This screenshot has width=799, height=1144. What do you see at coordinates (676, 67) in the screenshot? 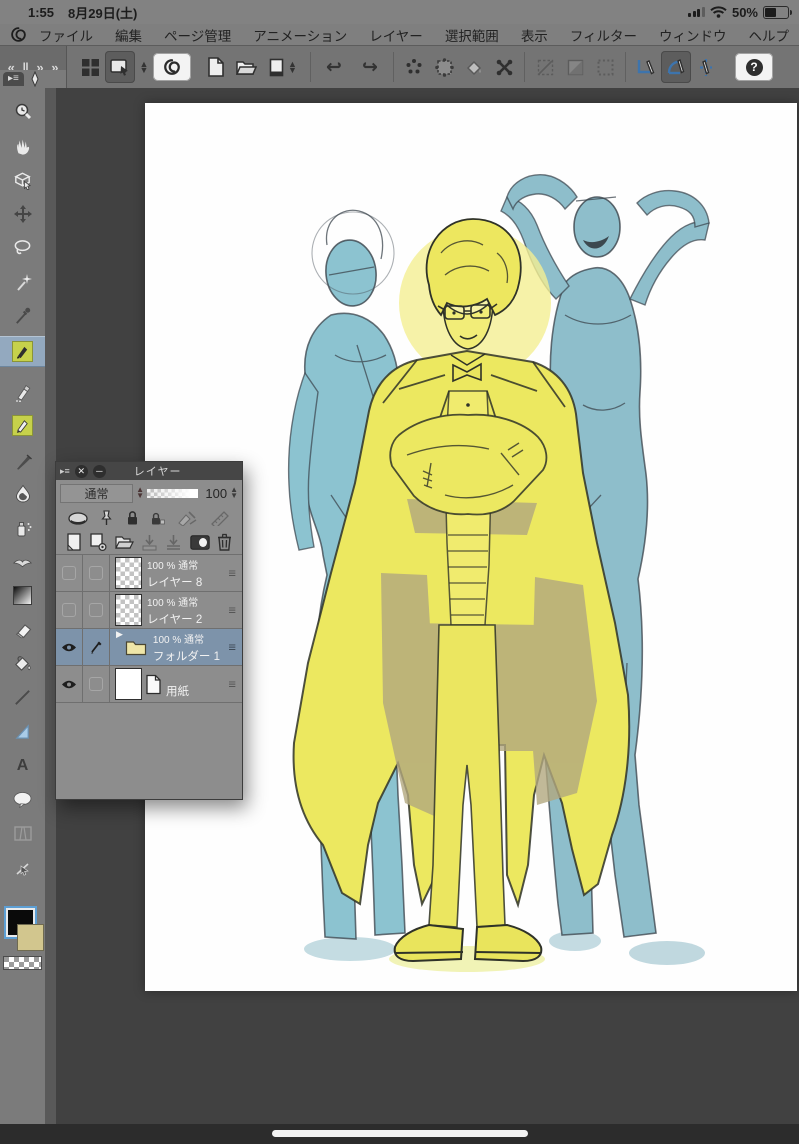
I see `snap-to-special-ruler-button` at bounding box center [676, 67].